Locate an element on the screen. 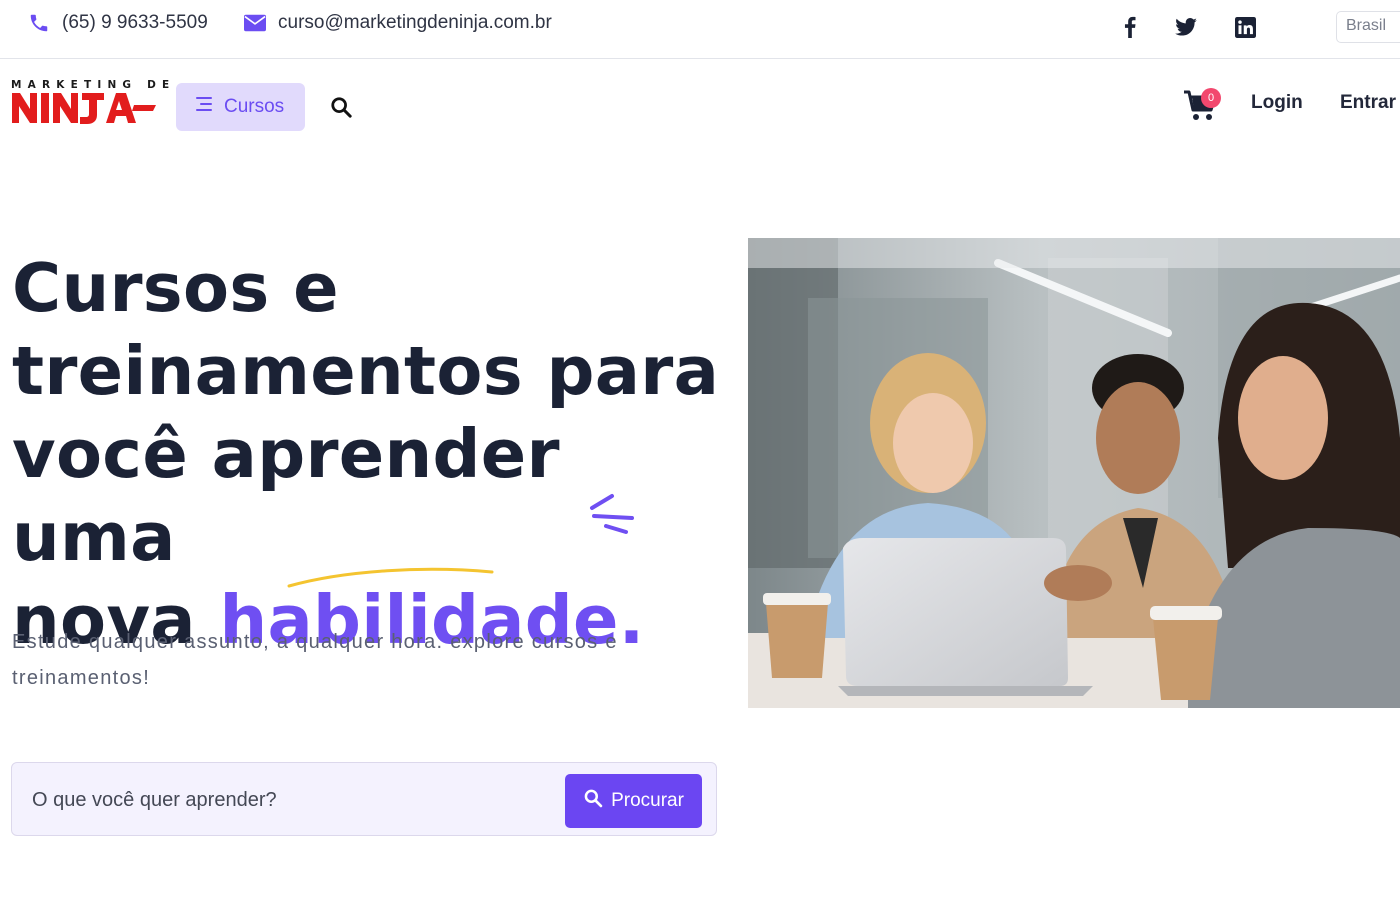 This screenshot has height=900, width=1400. language-select: Brasil is located at coordinates (1368, 27).